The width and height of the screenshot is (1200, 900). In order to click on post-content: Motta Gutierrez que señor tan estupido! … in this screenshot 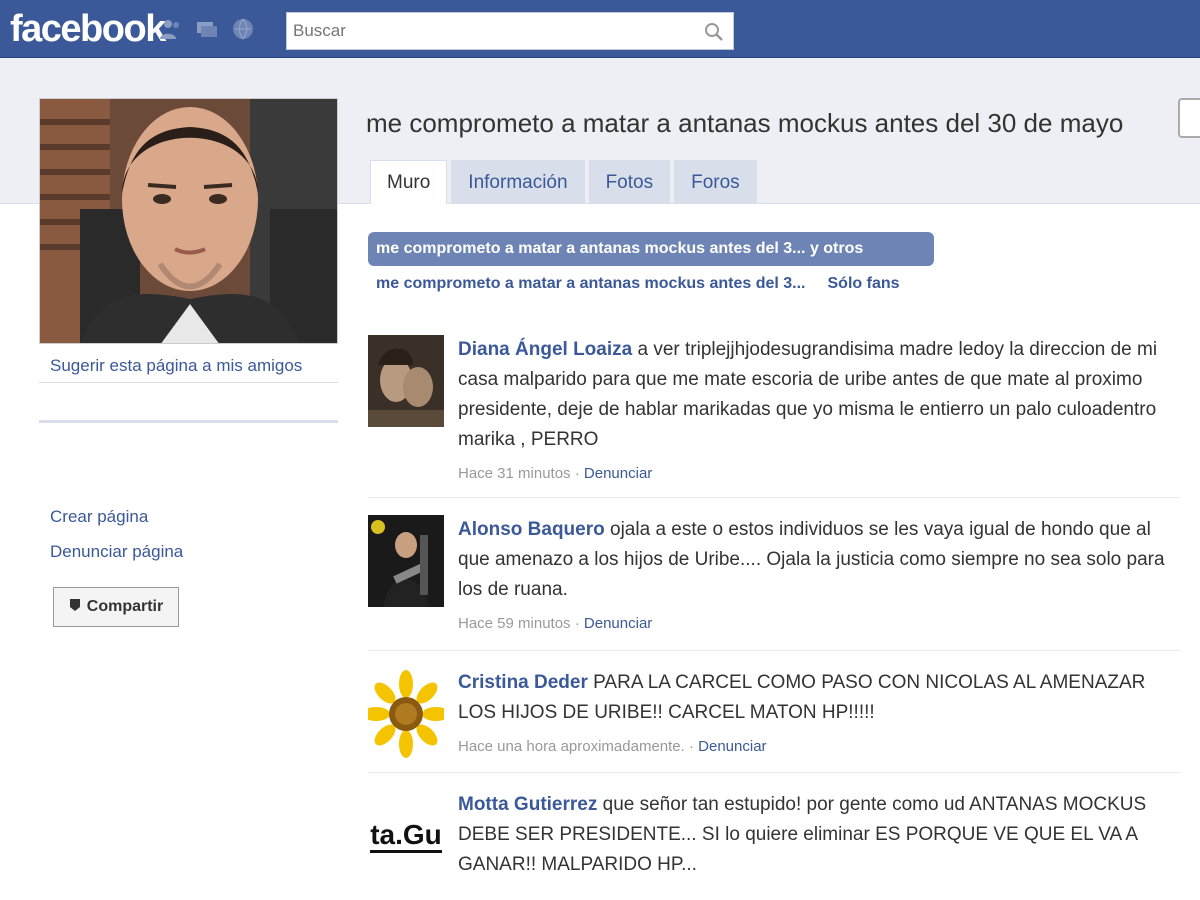, I will do `click(818, 835)`.